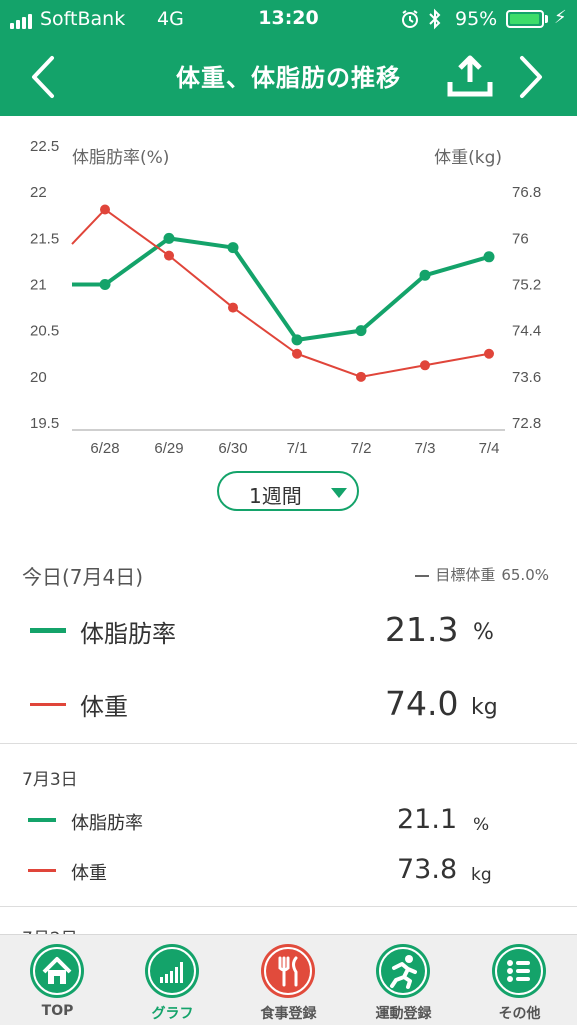  I want to click on bar-chart-icon, so click(172, 971).